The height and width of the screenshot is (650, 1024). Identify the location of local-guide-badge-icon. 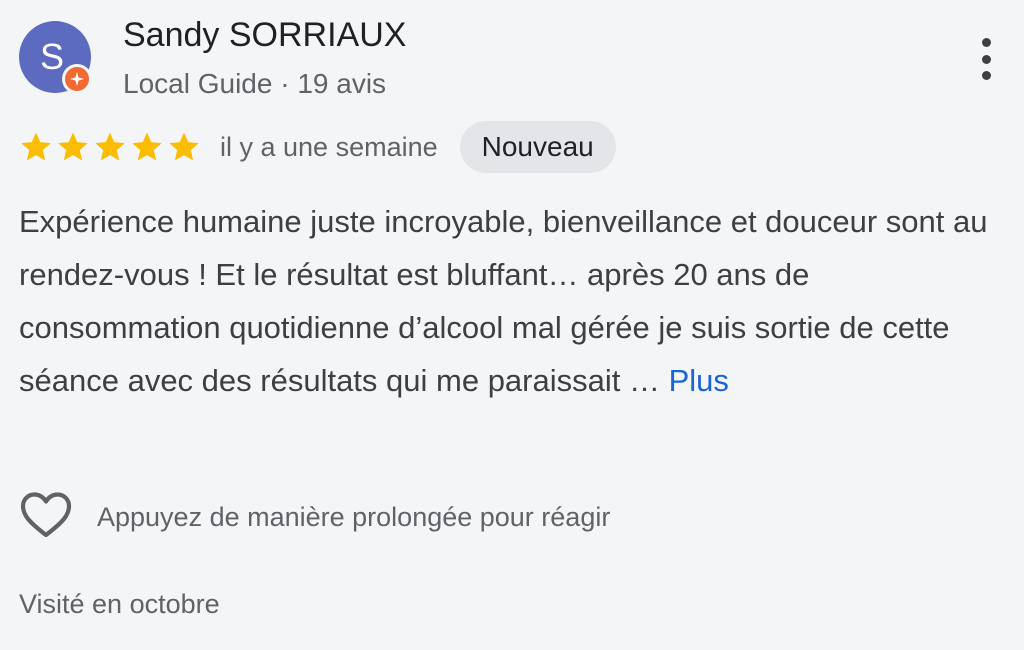
(77, 79).